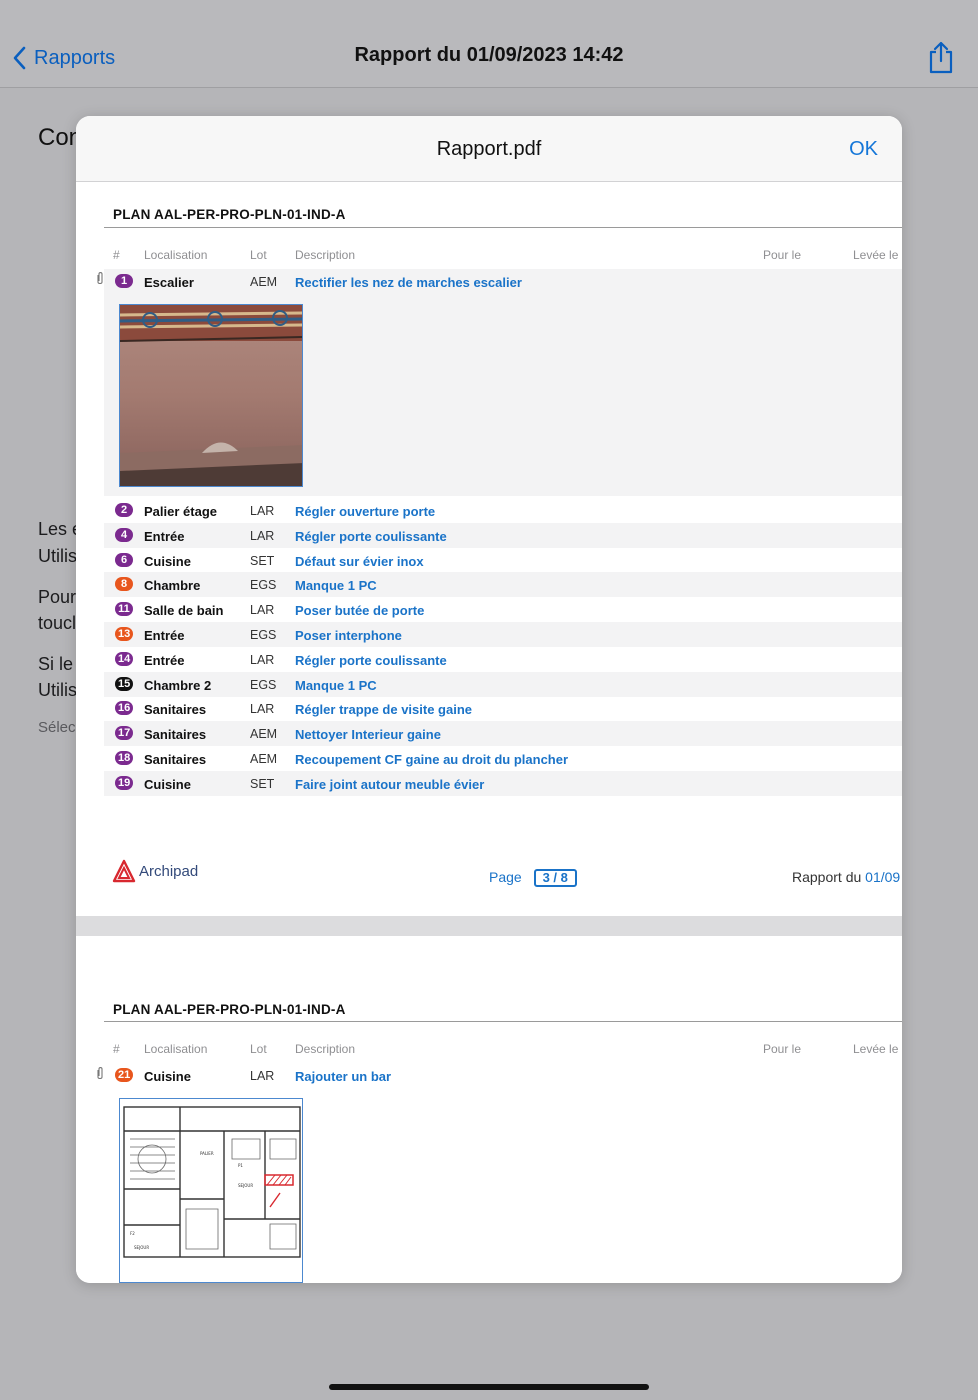  What do you see at coordinates (883, 877) in the screenshot?
I see `report-date: 01/09` at bounding box center [883, 877].